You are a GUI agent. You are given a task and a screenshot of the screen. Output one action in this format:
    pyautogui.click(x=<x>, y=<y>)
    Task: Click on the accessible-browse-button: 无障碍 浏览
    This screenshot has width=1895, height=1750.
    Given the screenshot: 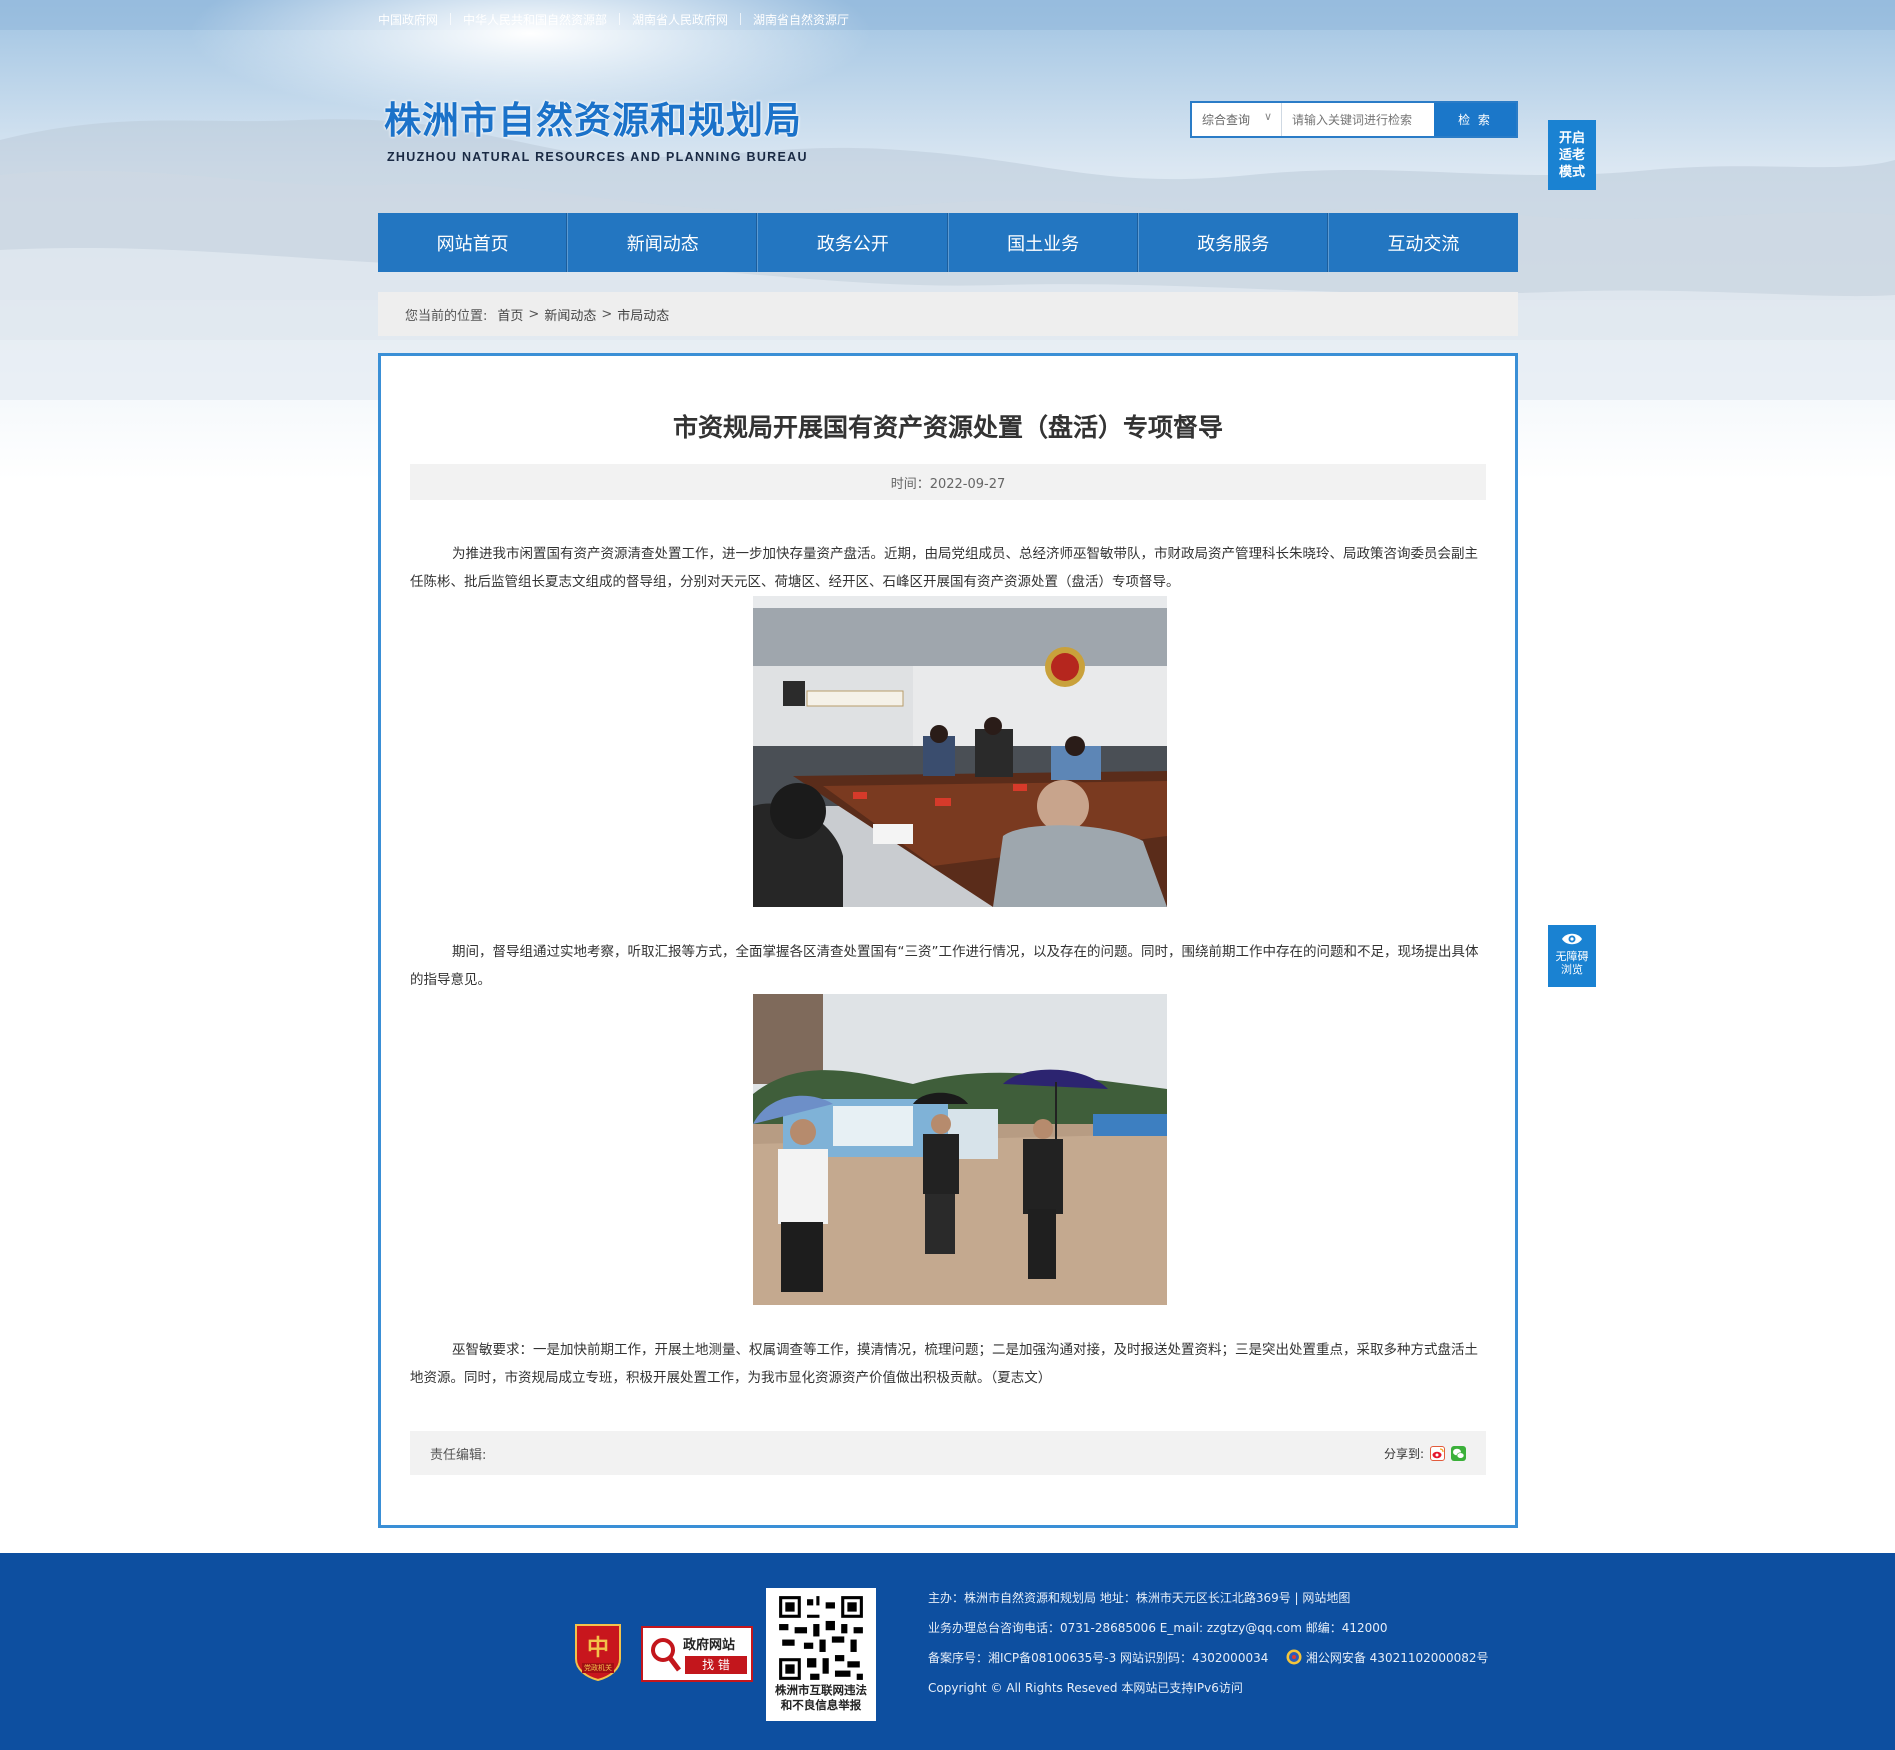 What is the action you would take?
    pyautogui.click(x=1572, y=956)
    